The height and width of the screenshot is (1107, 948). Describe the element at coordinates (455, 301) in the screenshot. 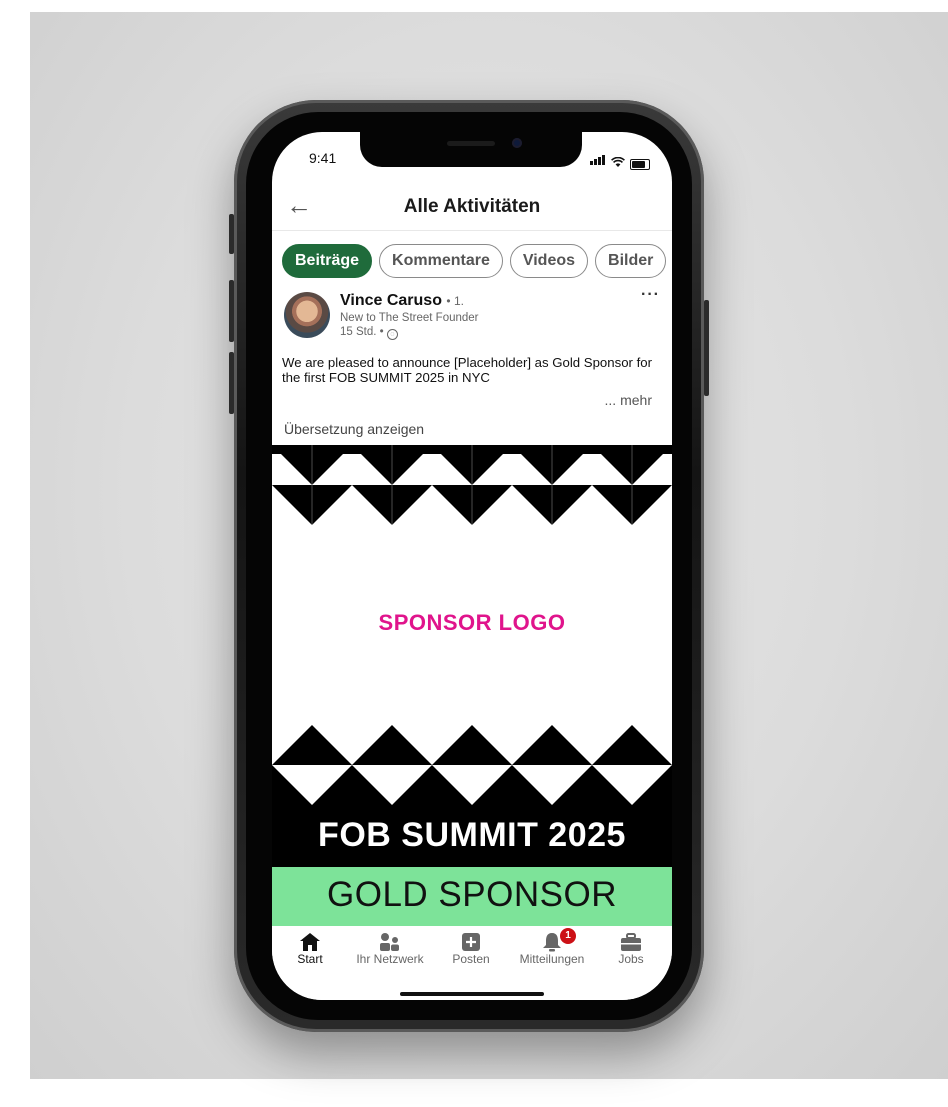

I see `connection-degree: • 1.` at that location.